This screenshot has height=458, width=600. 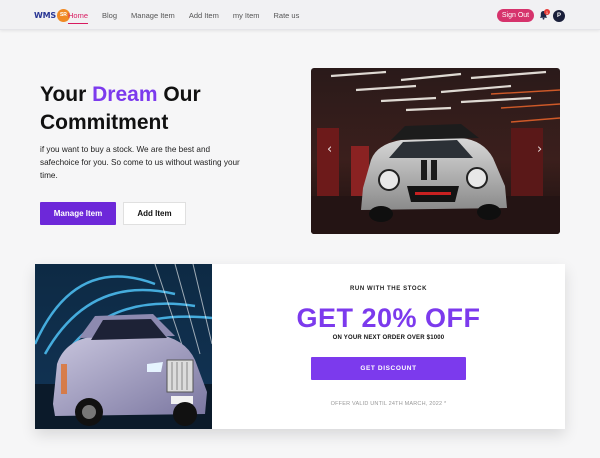 What do you see at coordinates (78, 213) in the screenshot?
I see `manage-item-button: Manage Item` at bounding box center [78, 213].